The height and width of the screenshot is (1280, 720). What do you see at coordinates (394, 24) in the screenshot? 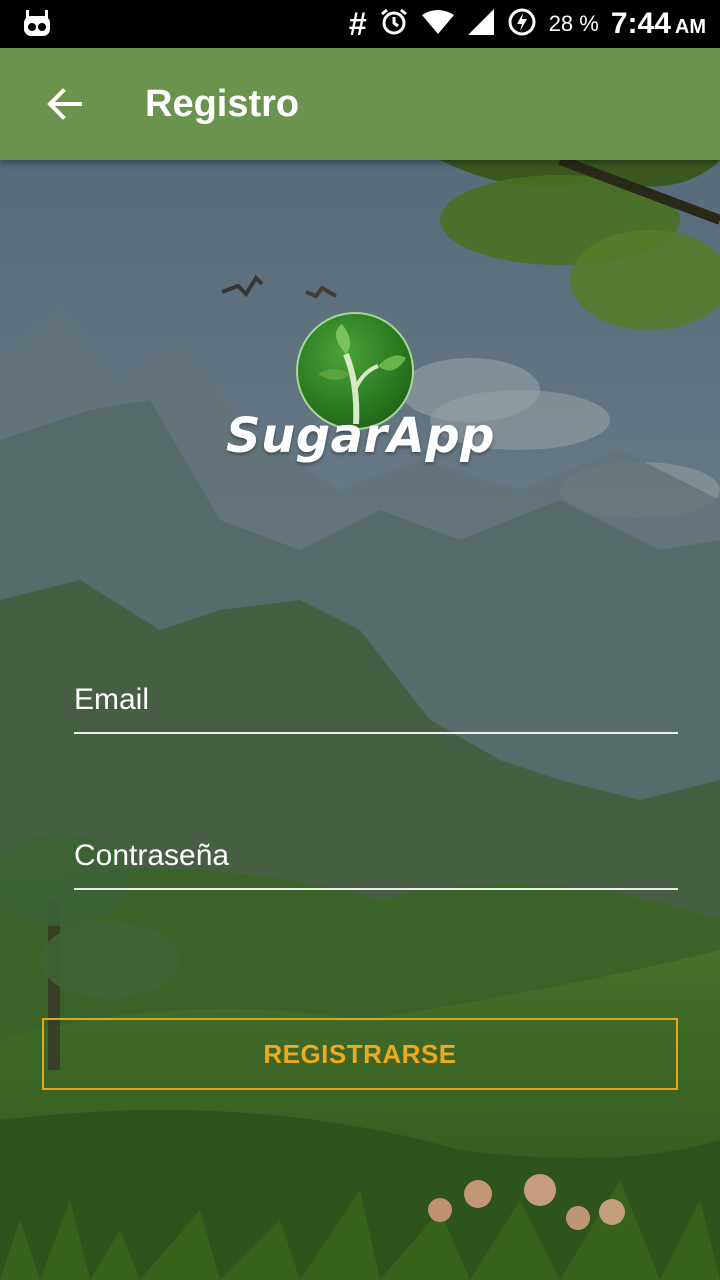
I see `alarm-icon` at bounding box center [394, 24].